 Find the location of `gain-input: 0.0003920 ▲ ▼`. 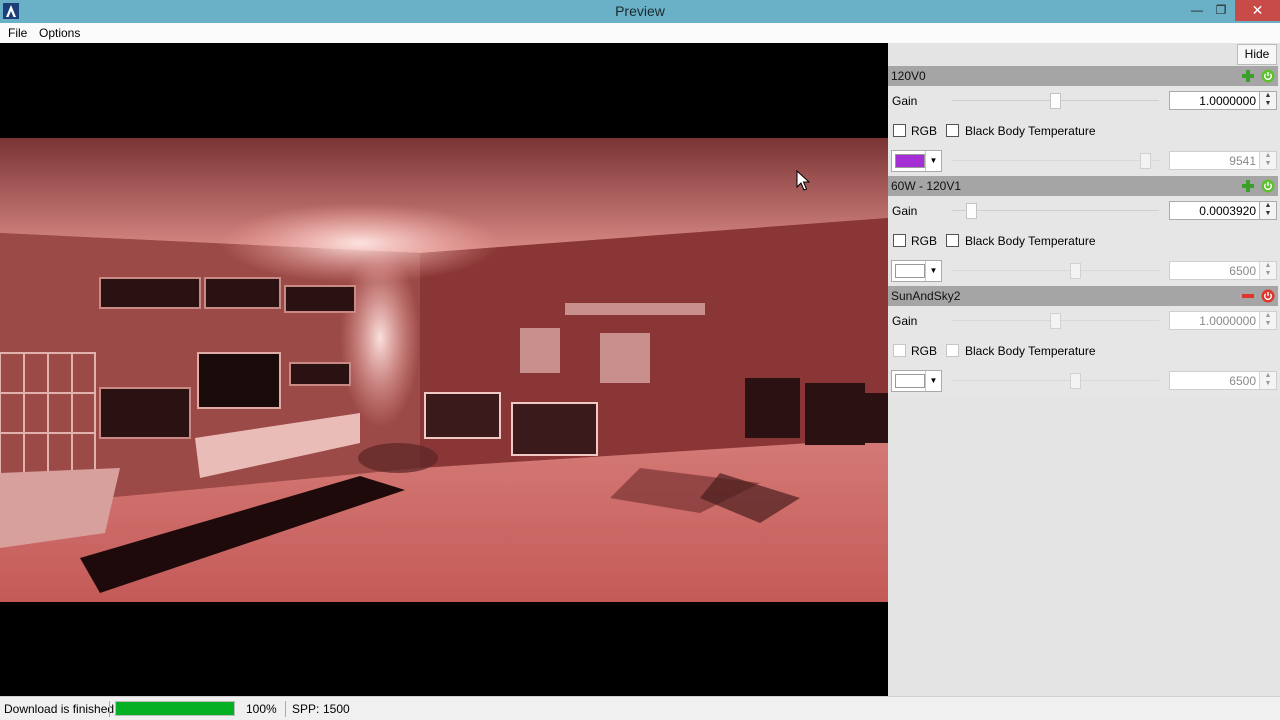

gain-input: 0.0003920 ▲ ▼ is located at coordinates (1223, 210).